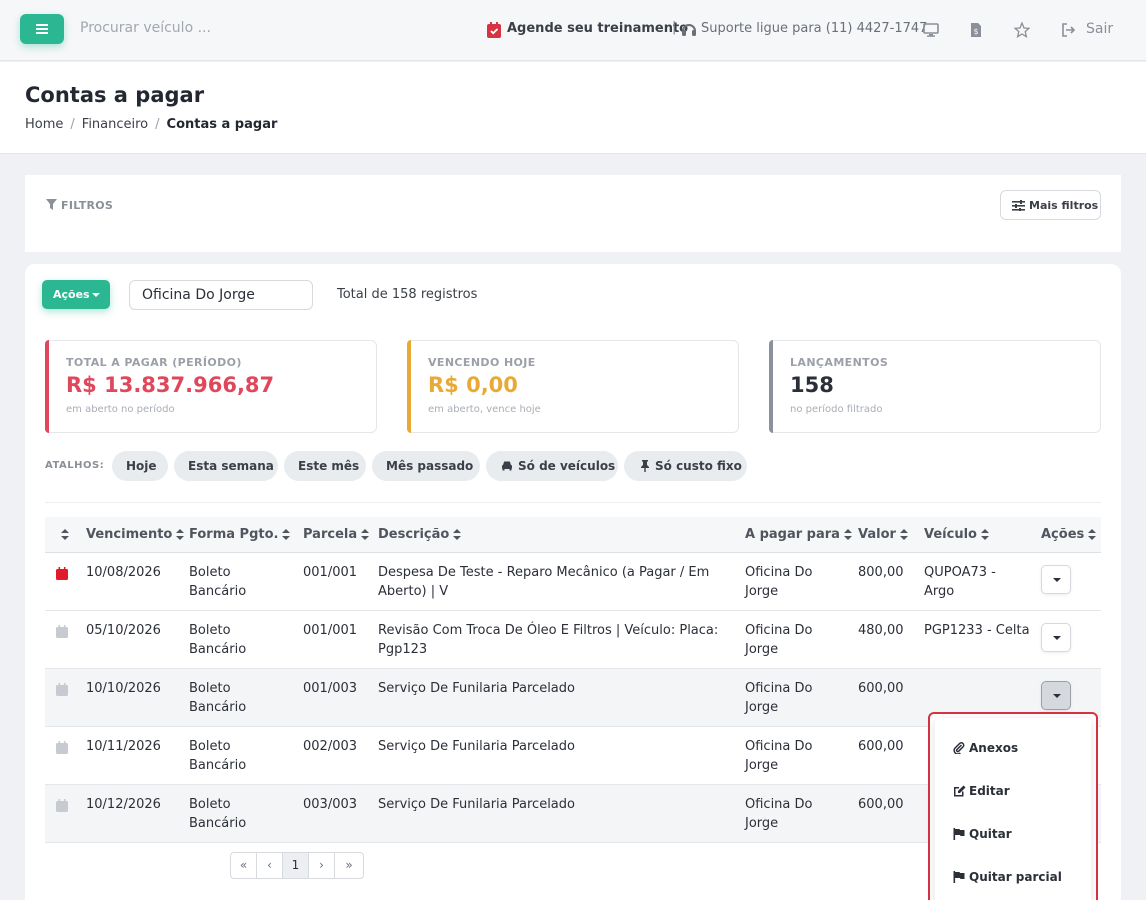 This screenshot has width=1146, height=900. What do you see at coordinates (234, 534) in the screenshot?
I see `column-header-label: Forma Pgto.` at bounding box center [234, 534].